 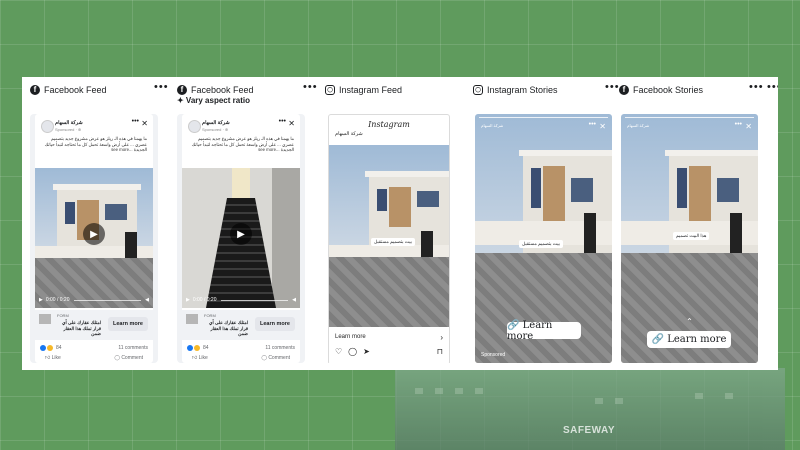 What do you see at coordinates (407, 208) in the screenshot?
I see `house-image` at bounding box center [407, 208].